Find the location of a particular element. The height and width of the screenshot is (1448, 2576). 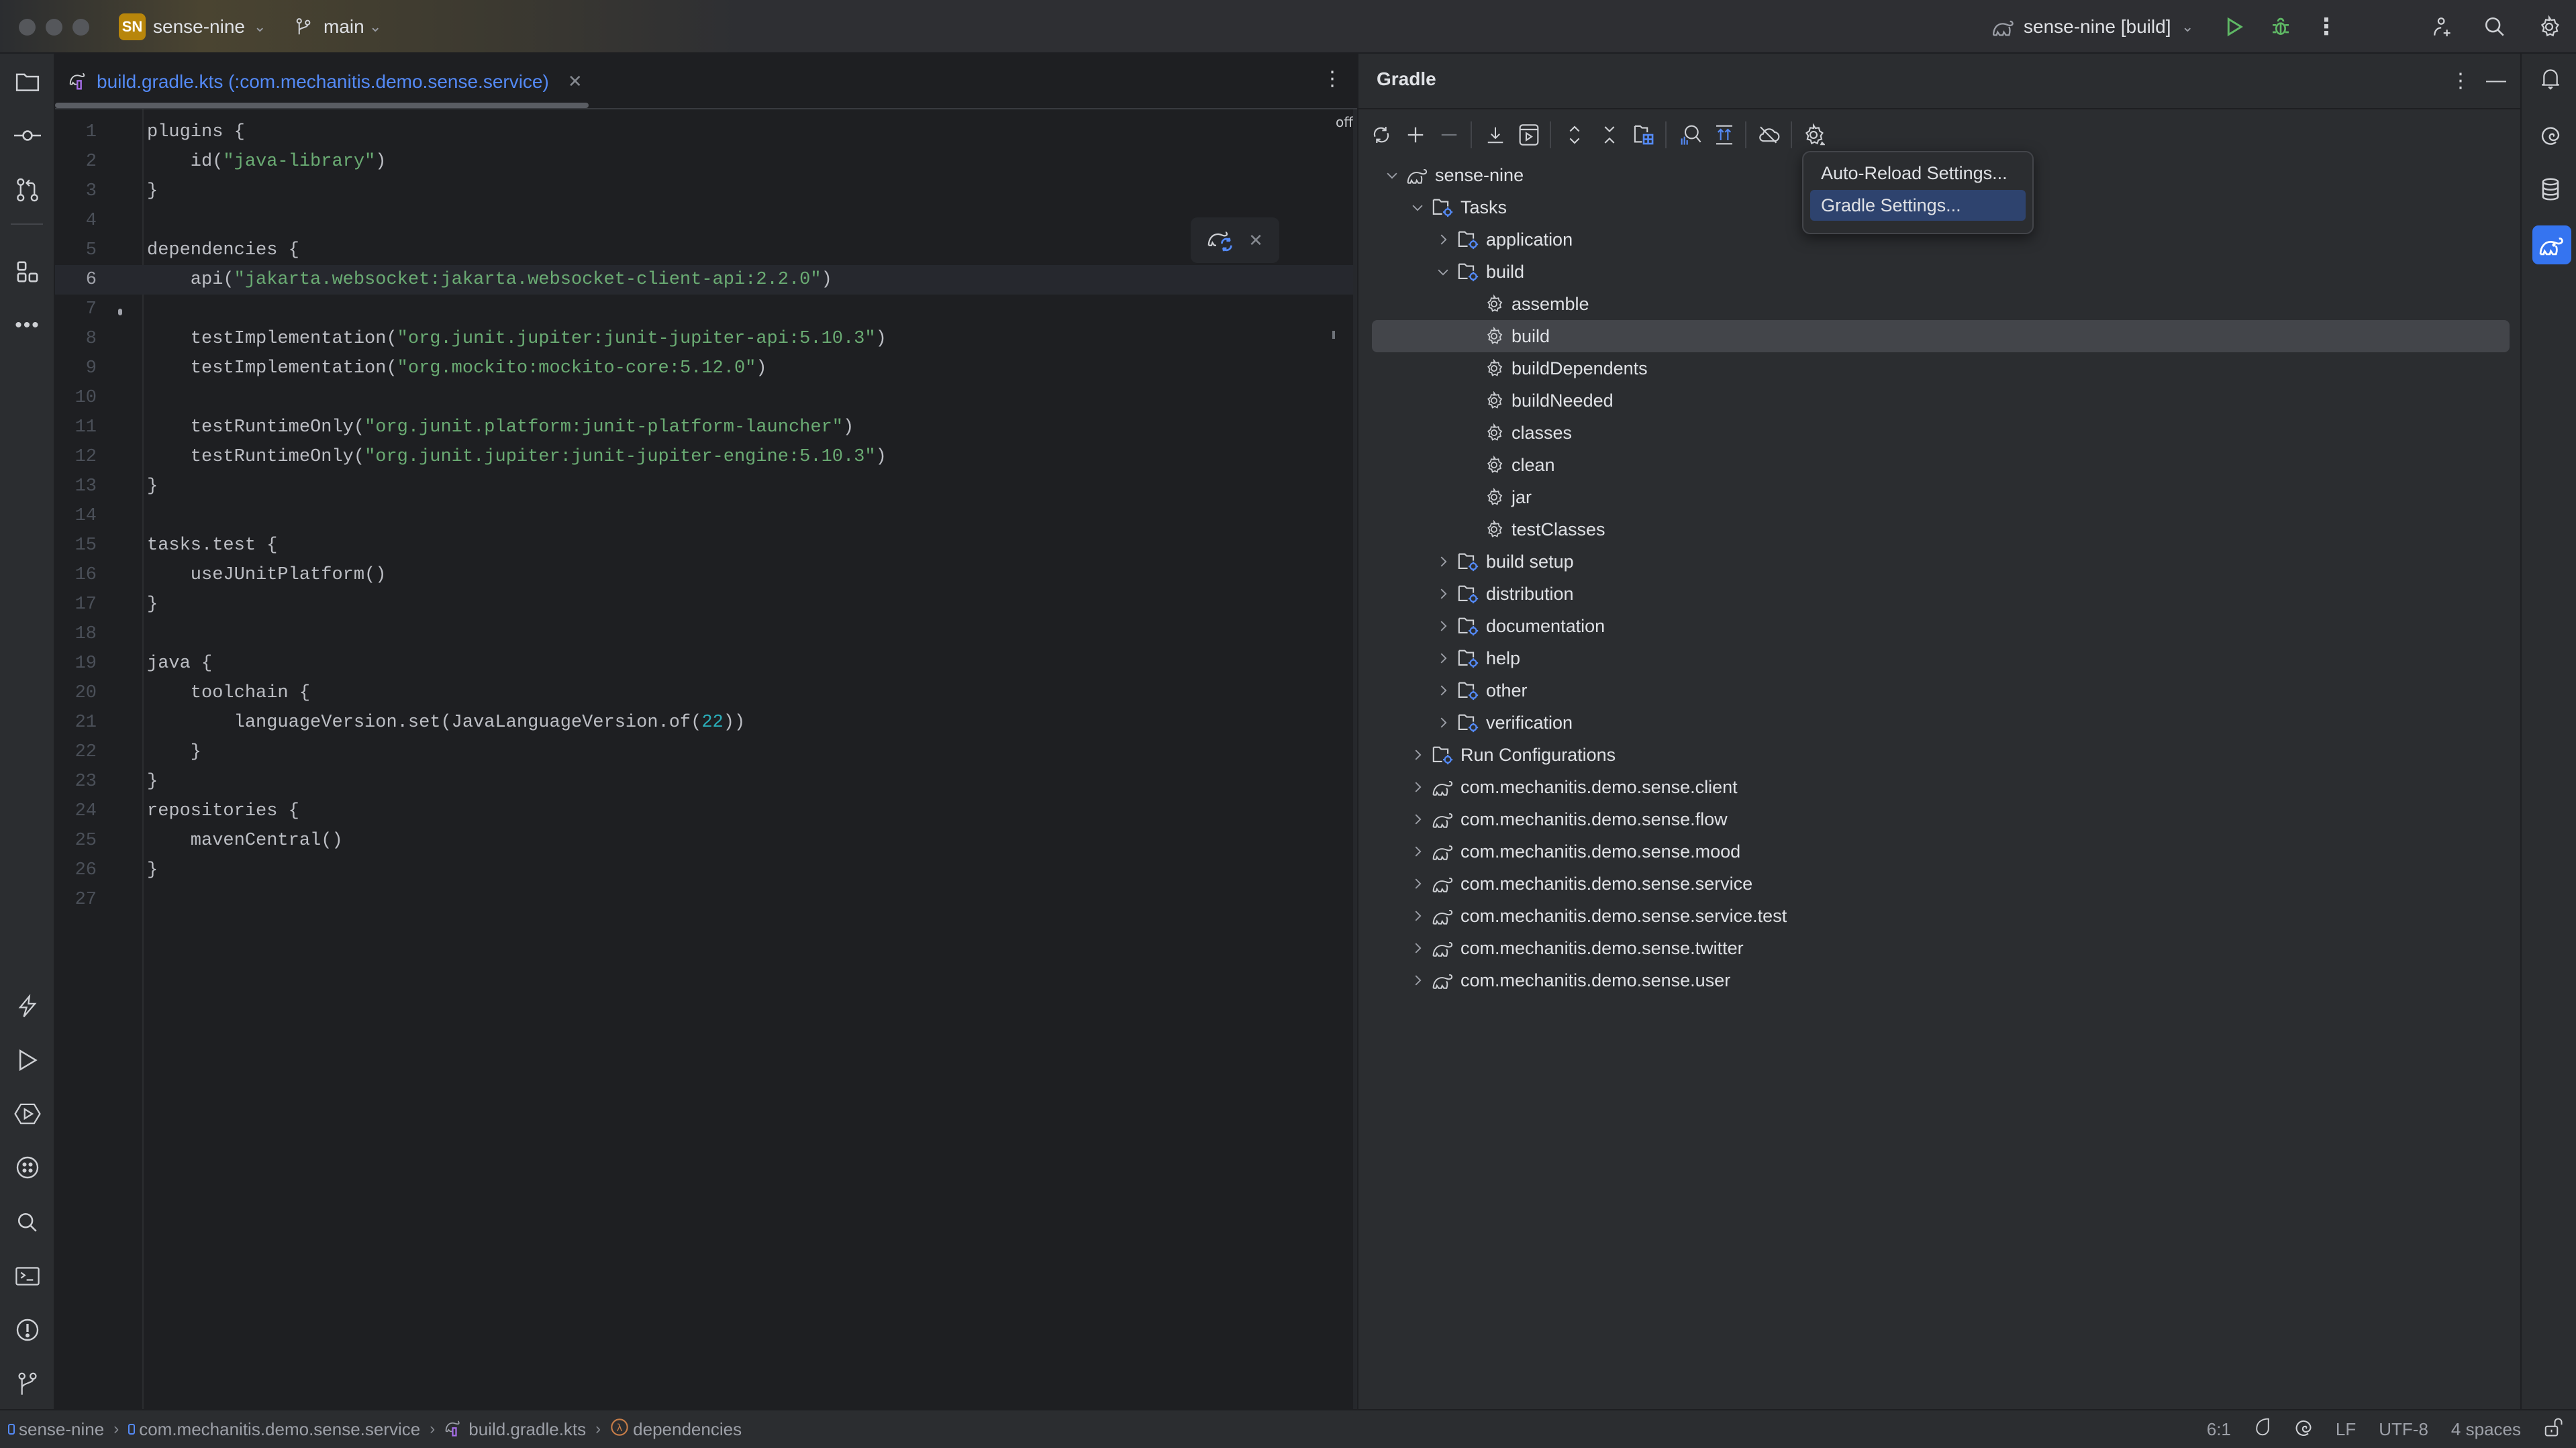

add-icon is located at coordinates (1415, 135).